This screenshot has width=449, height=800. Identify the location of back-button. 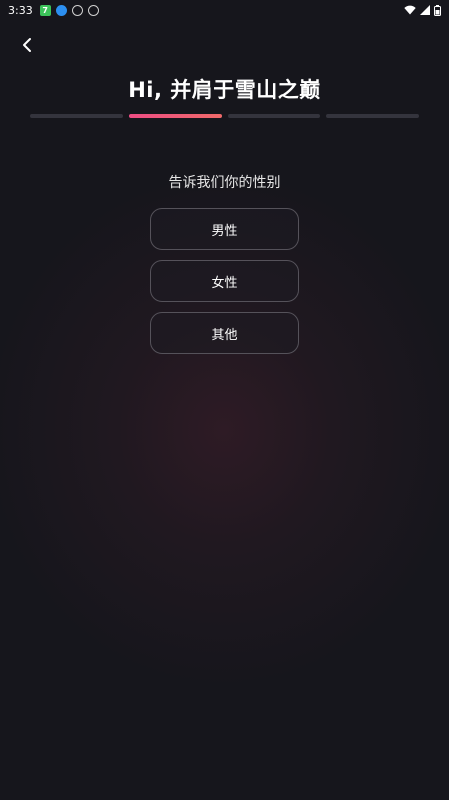
(27, 45).